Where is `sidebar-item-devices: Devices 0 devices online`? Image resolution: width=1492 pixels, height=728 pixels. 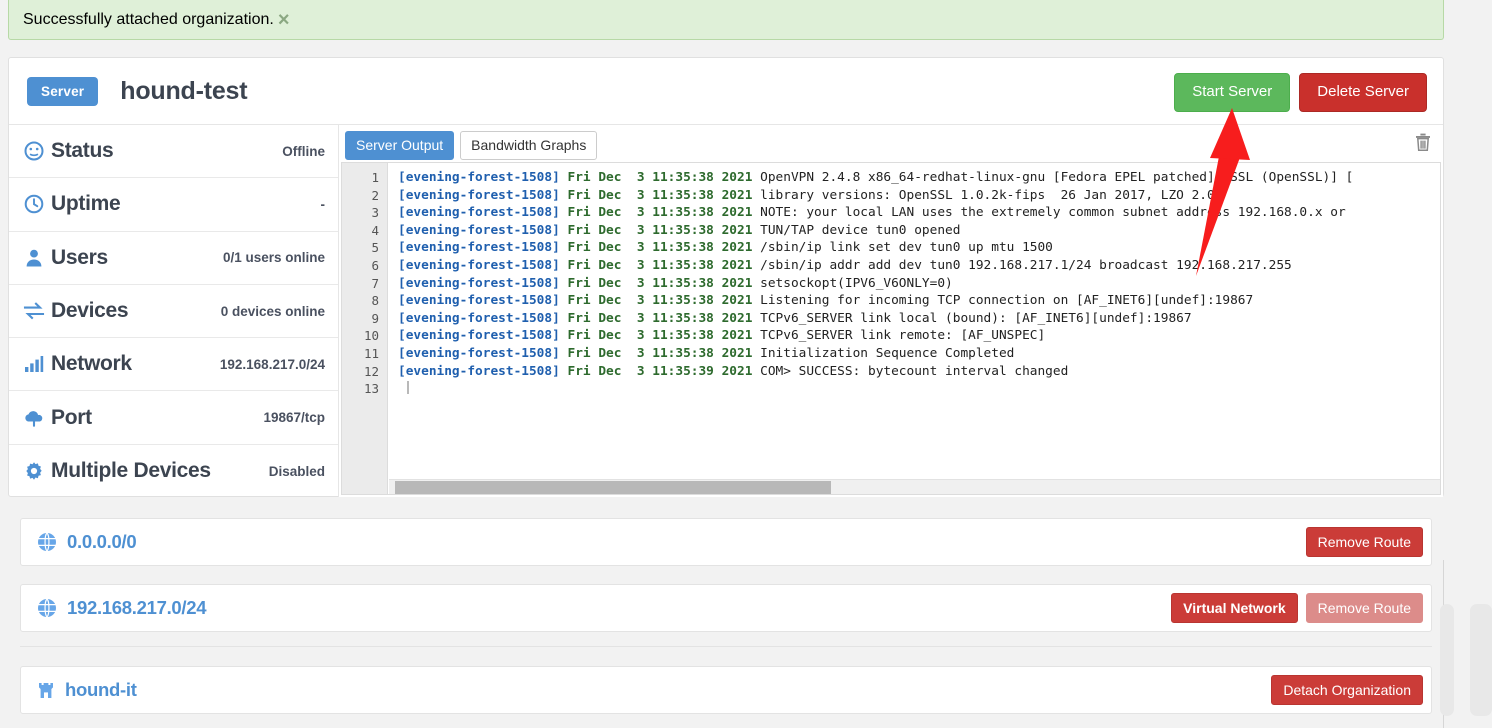 sidebar-item-devices: Devices 0 devices online is located at coordinates (173, 312).